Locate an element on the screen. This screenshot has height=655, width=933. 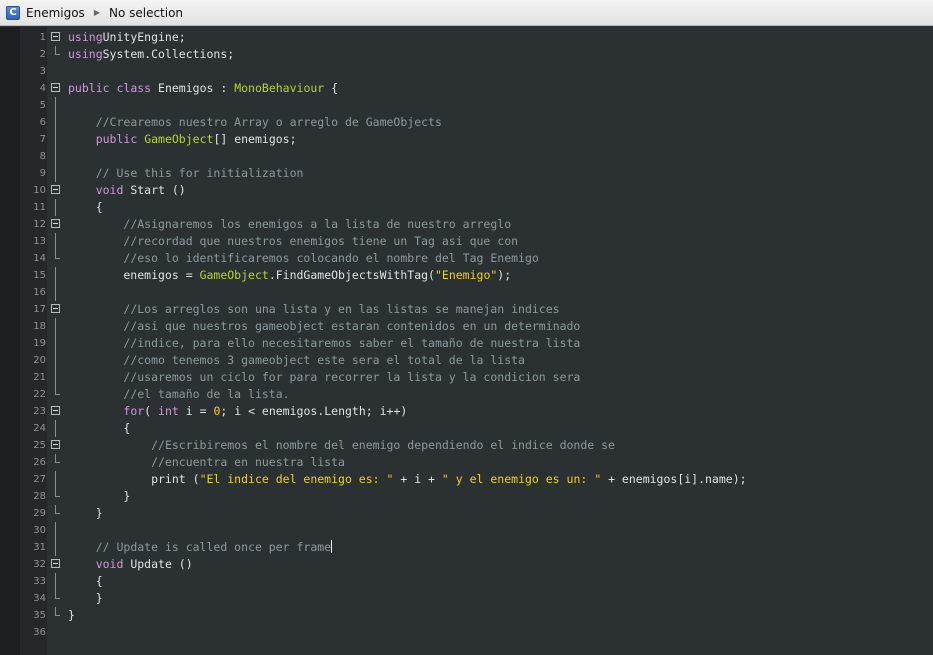
line-number: 25 is located at coordinates (39, 445).